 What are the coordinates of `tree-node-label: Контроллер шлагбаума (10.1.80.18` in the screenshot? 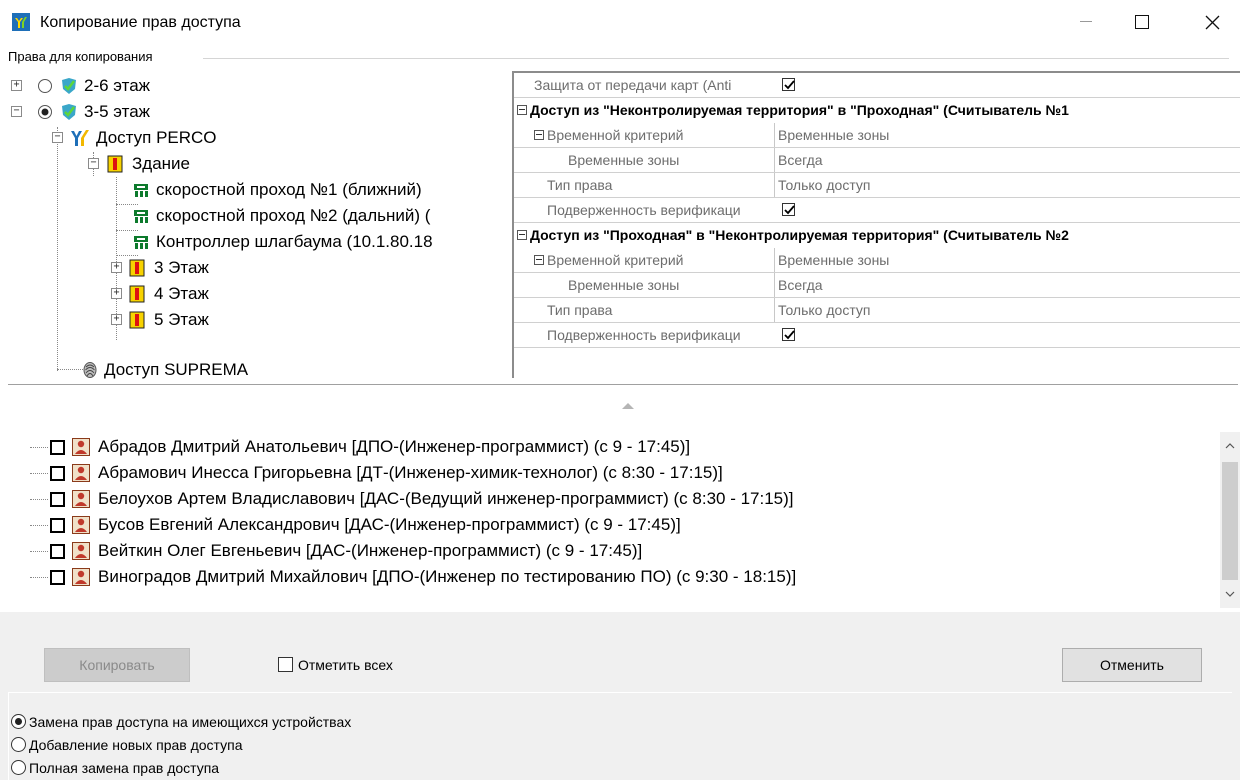 It's located at (294, 241).